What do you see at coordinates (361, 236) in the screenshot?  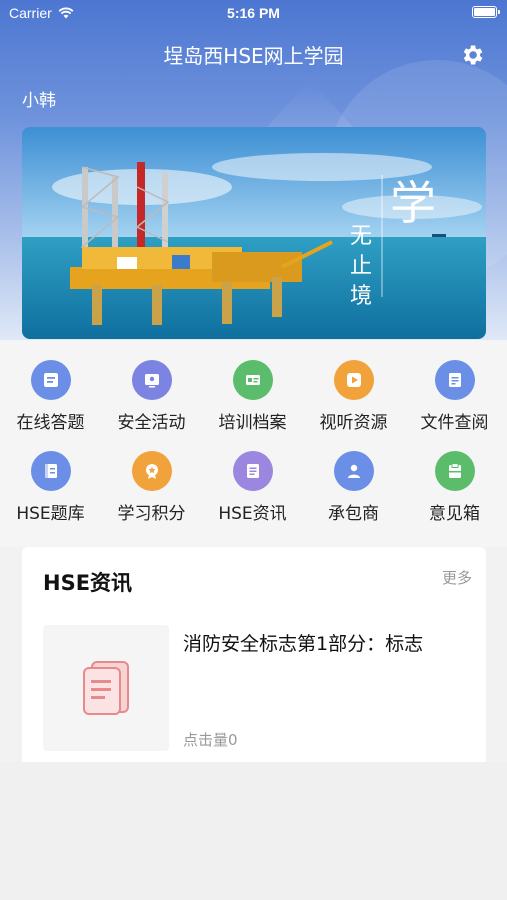 I see `banner-calligraphy-sub-1: 无` at bounding box center [361, 236].